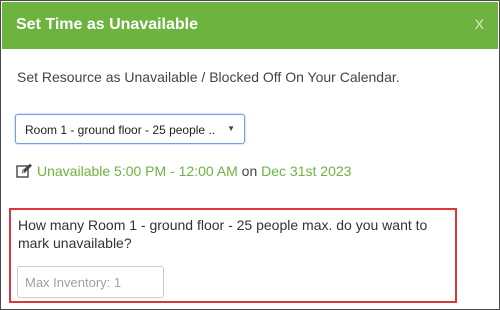 This screenshot has height=310, width=500. I want to click on max-inventory-input, so click(90, 282).